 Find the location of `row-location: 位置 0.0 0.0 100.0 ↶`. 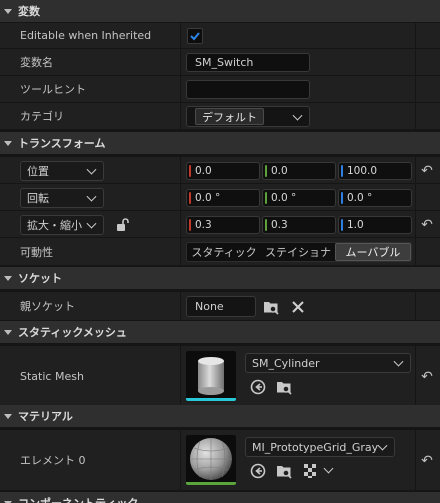

row-location: 位置 0.0 0.0 100.0 ↶ is located at coordinates (220, 169).